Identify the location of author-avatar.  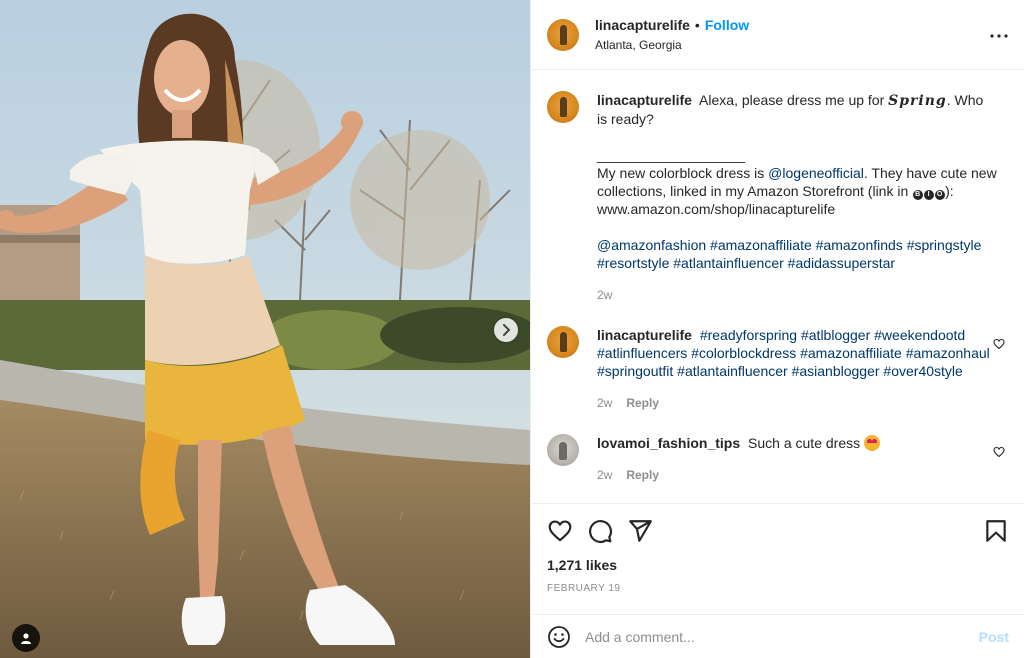
(563, 34).